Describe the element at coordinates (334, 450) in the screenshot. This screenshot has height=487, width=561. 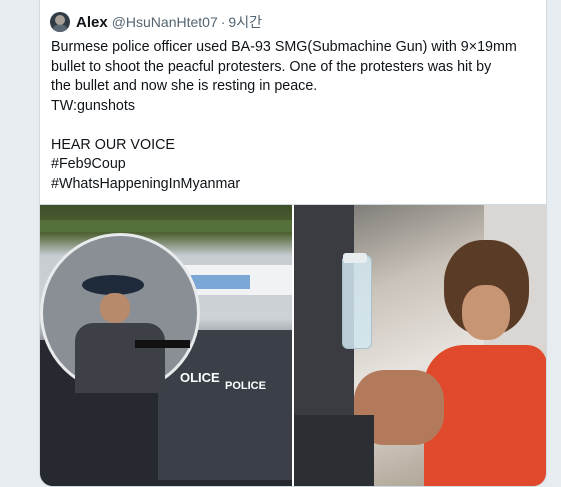
I see `helper-jeans` at that location.